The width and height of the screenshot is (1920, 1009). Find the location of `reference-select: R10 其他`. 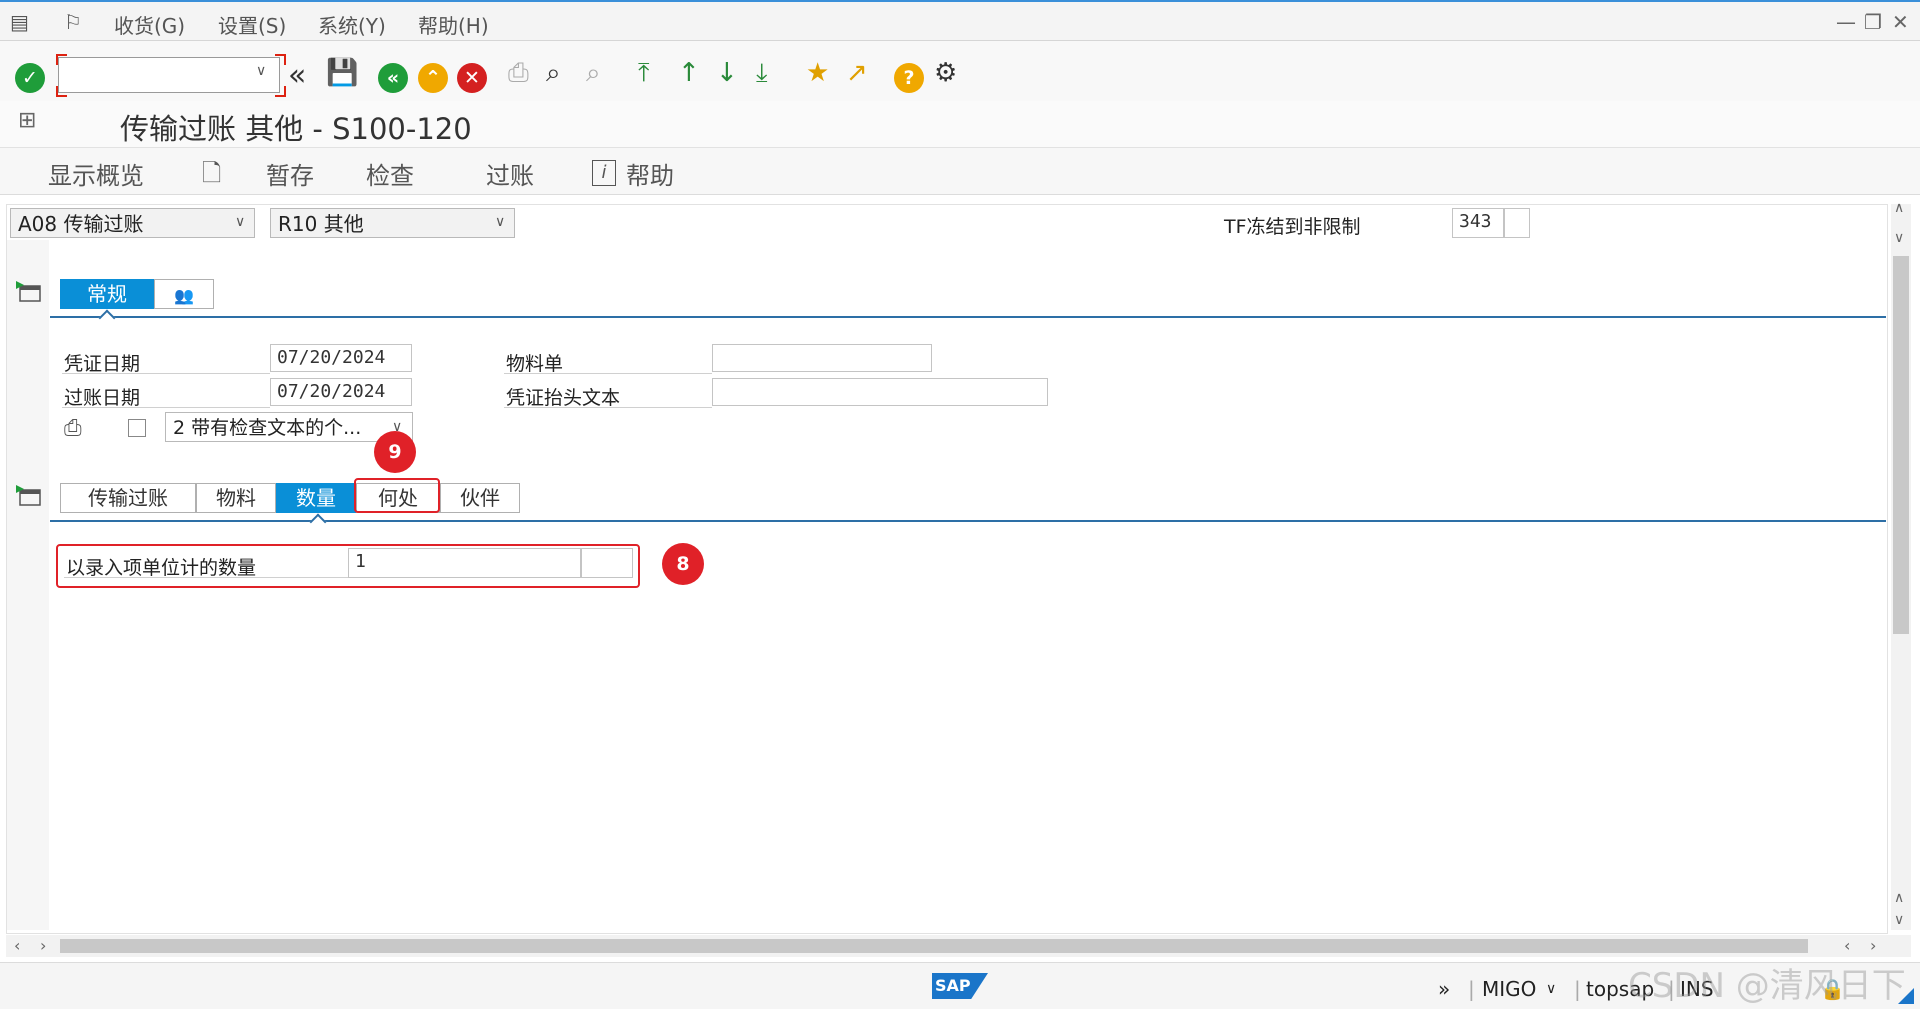

reference-select: R10 其他 is located at coordinates (392, 223).